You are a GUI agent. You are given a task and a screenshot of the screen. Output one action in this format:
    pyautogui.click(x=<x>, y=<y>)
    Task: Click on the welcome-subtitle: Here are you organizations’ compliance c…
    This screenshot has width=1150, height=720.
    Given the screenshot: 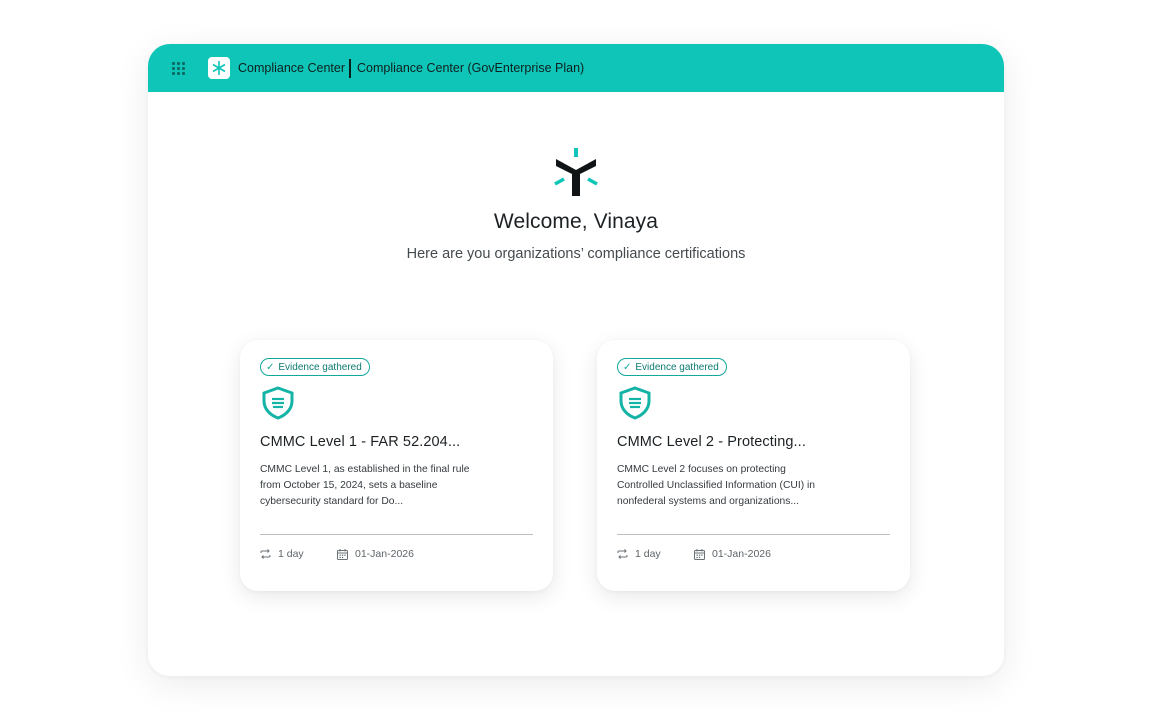 What is the action you would take?
    pyautogui.click(x=576, y=254)
    